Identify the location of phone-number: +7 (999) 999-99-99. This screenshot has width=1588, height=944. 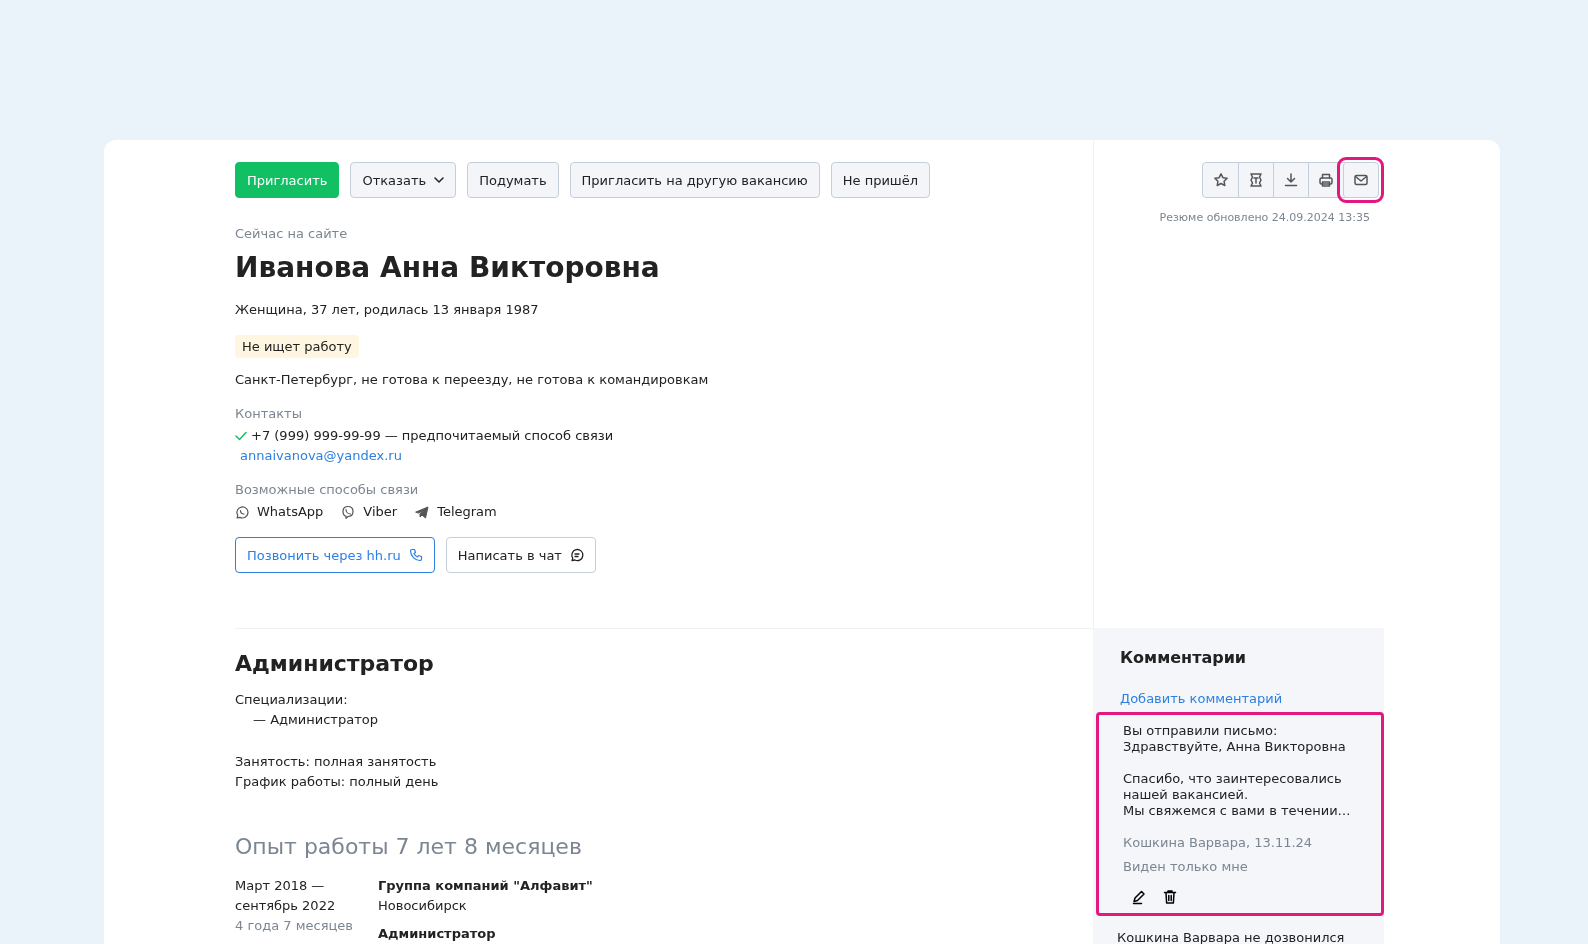
(316, 435).